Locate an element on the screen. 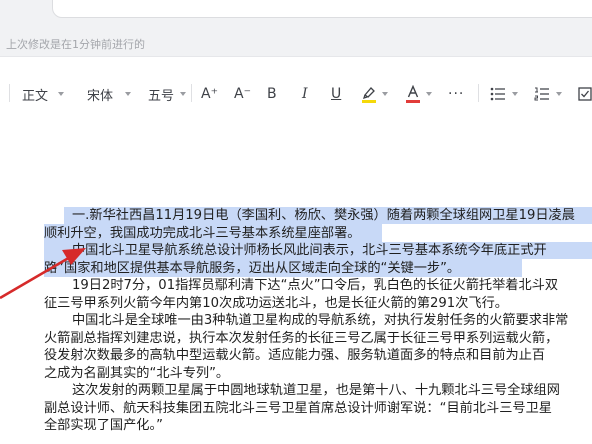  font-color-button is located at coordinates (419, 94).